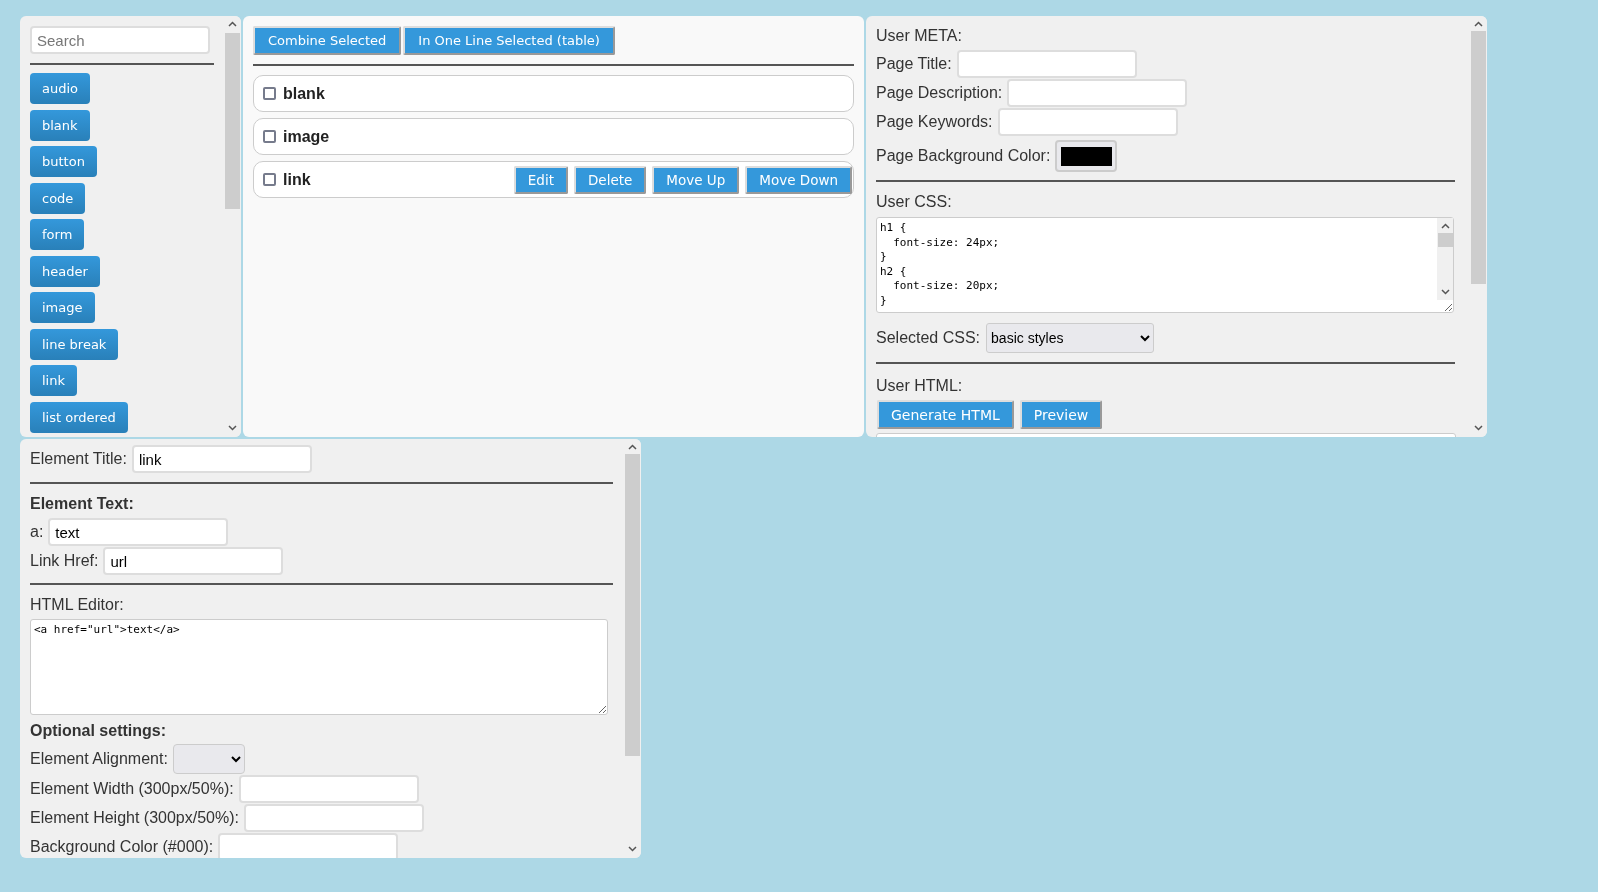  Describe the element at coordinates (319, 667) in the screenshot. I see `html-editor: <a href="url">text</a>` at that location.